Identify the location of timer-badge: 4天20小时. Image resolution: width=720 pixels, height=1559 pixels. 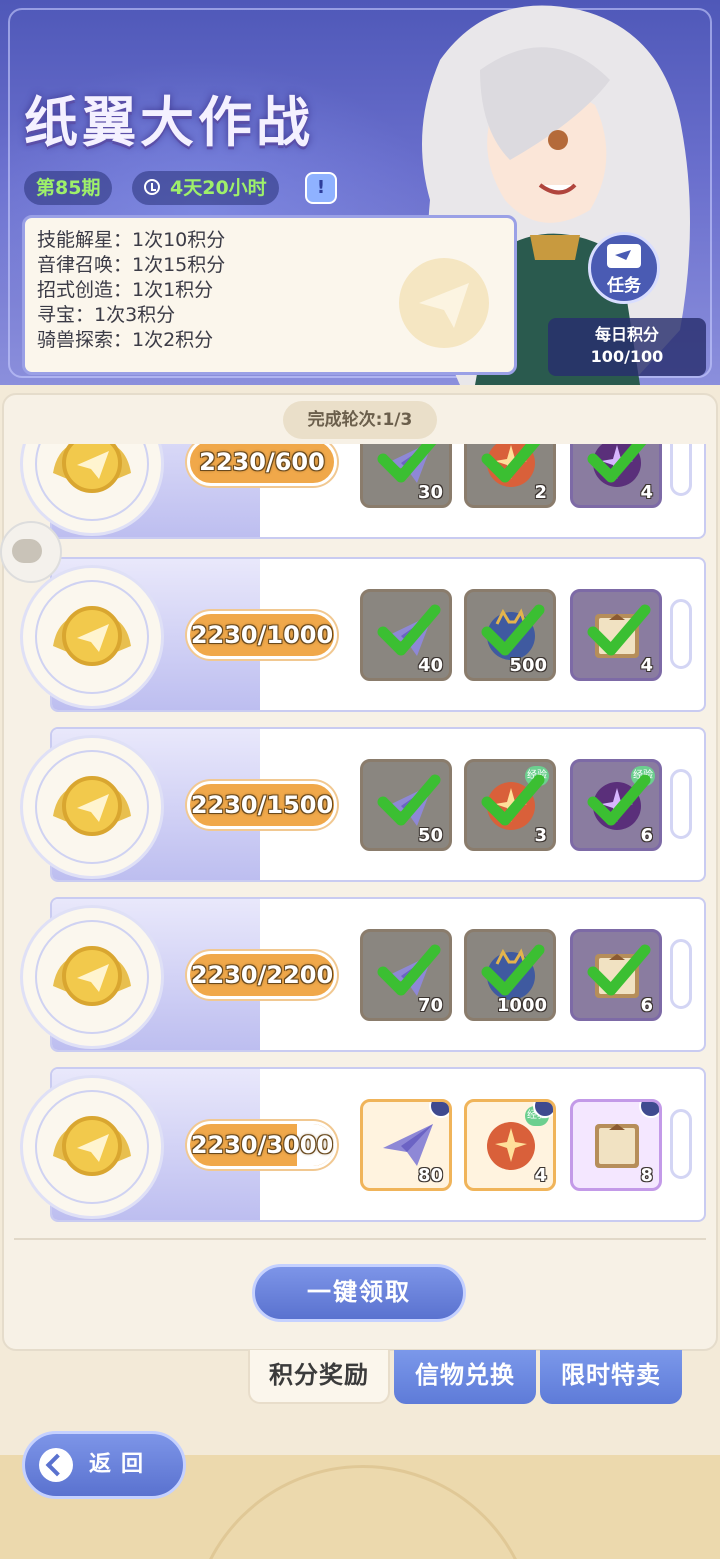
(205, 188).